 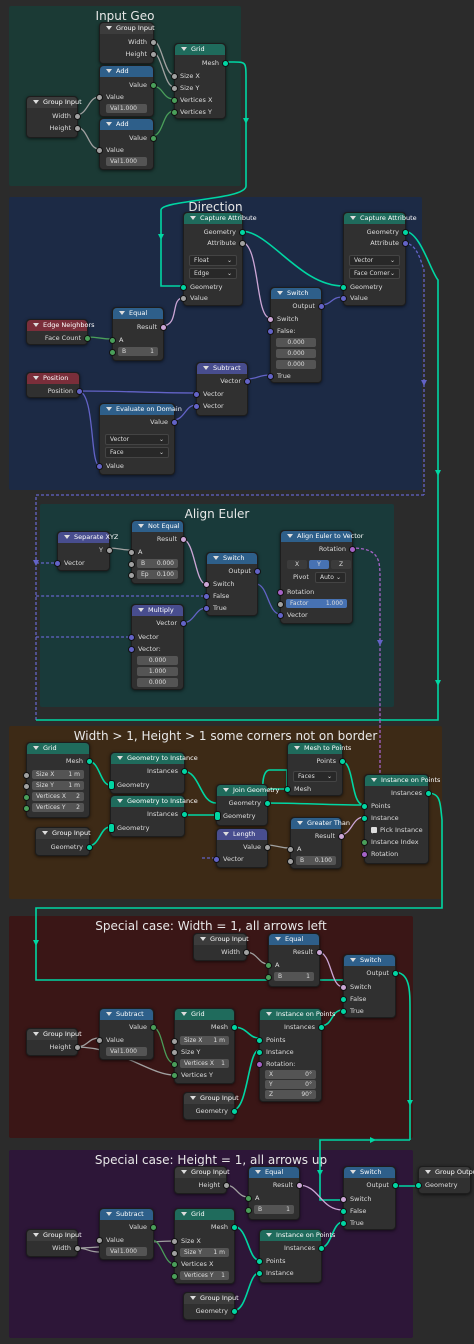 I want to click on group-input-node: Group Input Width, so click(x=221, y=947).